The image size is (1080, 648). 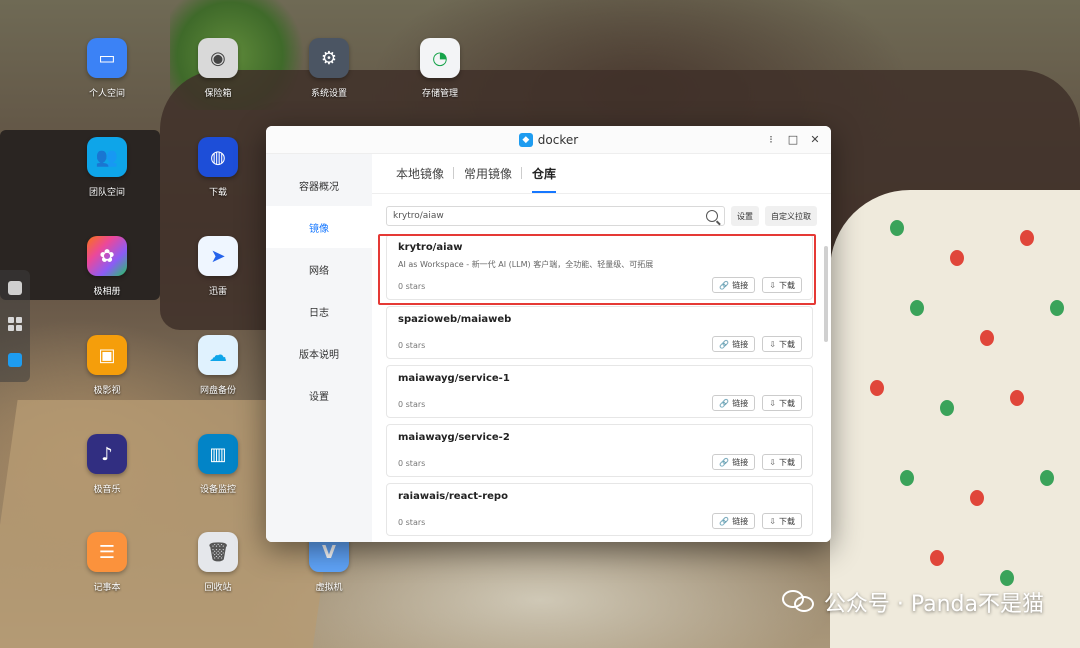 I want to click on repo-card: raiawais/react-repo 0 stars 🔗 链接 ⇩ 下载, so click(x=599, y=509).